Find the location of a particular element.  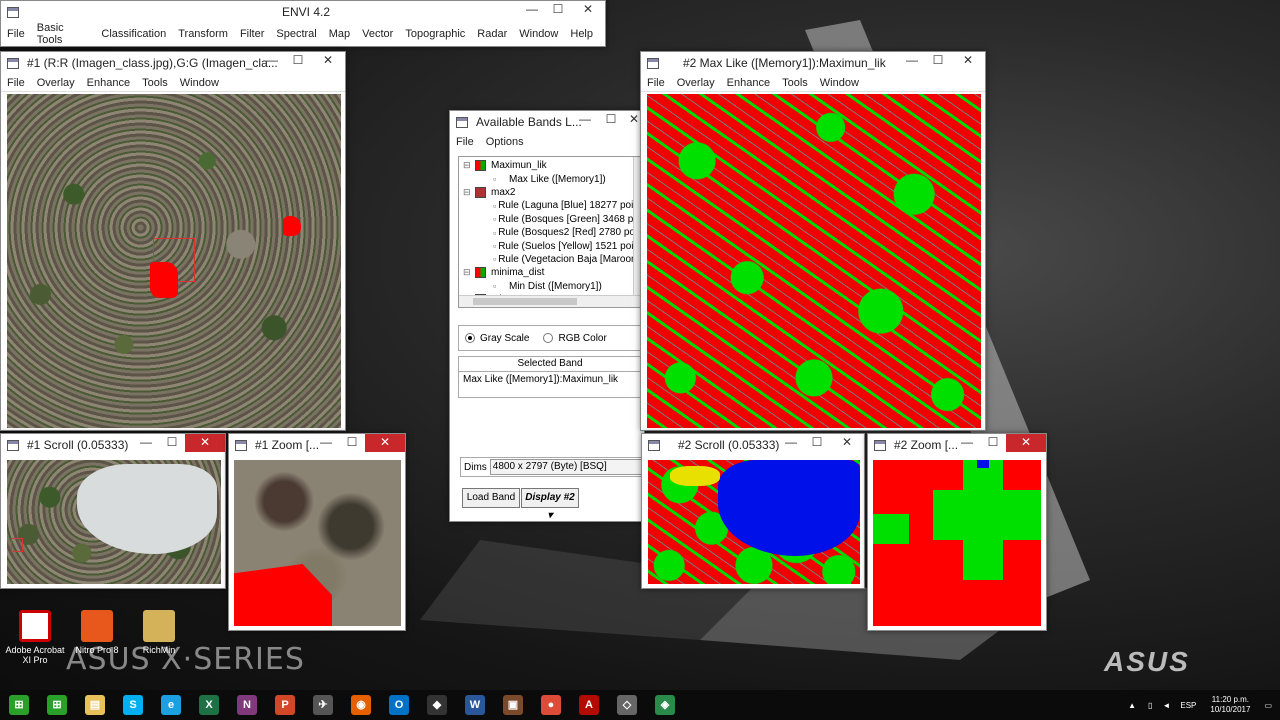

taskbar-app-acrobat: A is located at coordinates (589, 705).